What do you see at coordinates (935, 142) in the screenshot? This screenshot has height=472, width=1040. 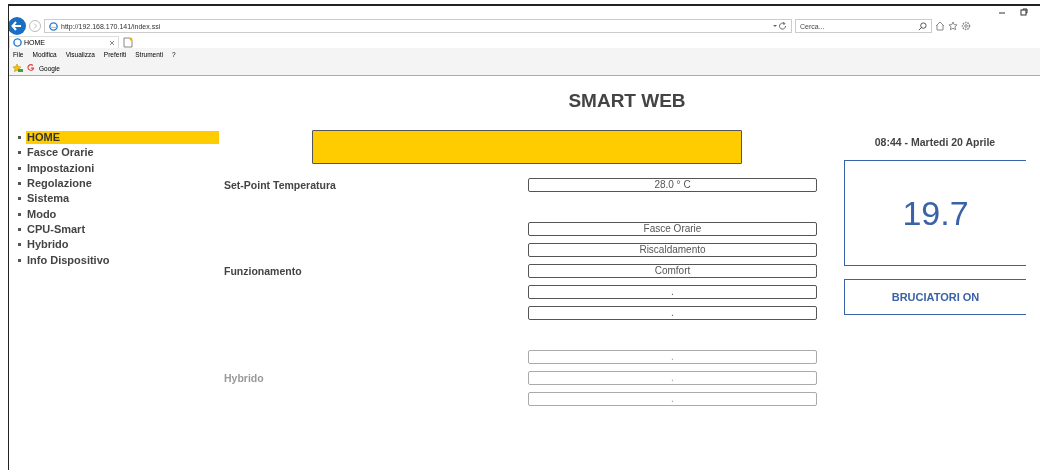 I see `clock-text: 08:44 - Martedi 20 Aprile` at bounding box center [935, 142].